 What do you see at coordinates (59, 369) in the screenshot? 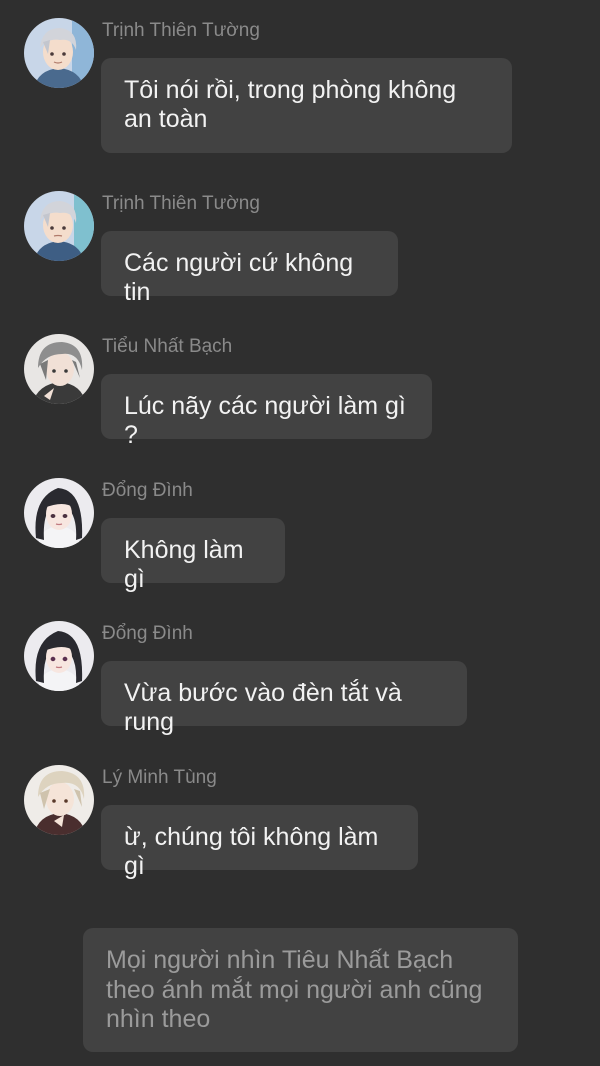
I see `man-grey-hair-avatar` at bounding box center [59, 369].